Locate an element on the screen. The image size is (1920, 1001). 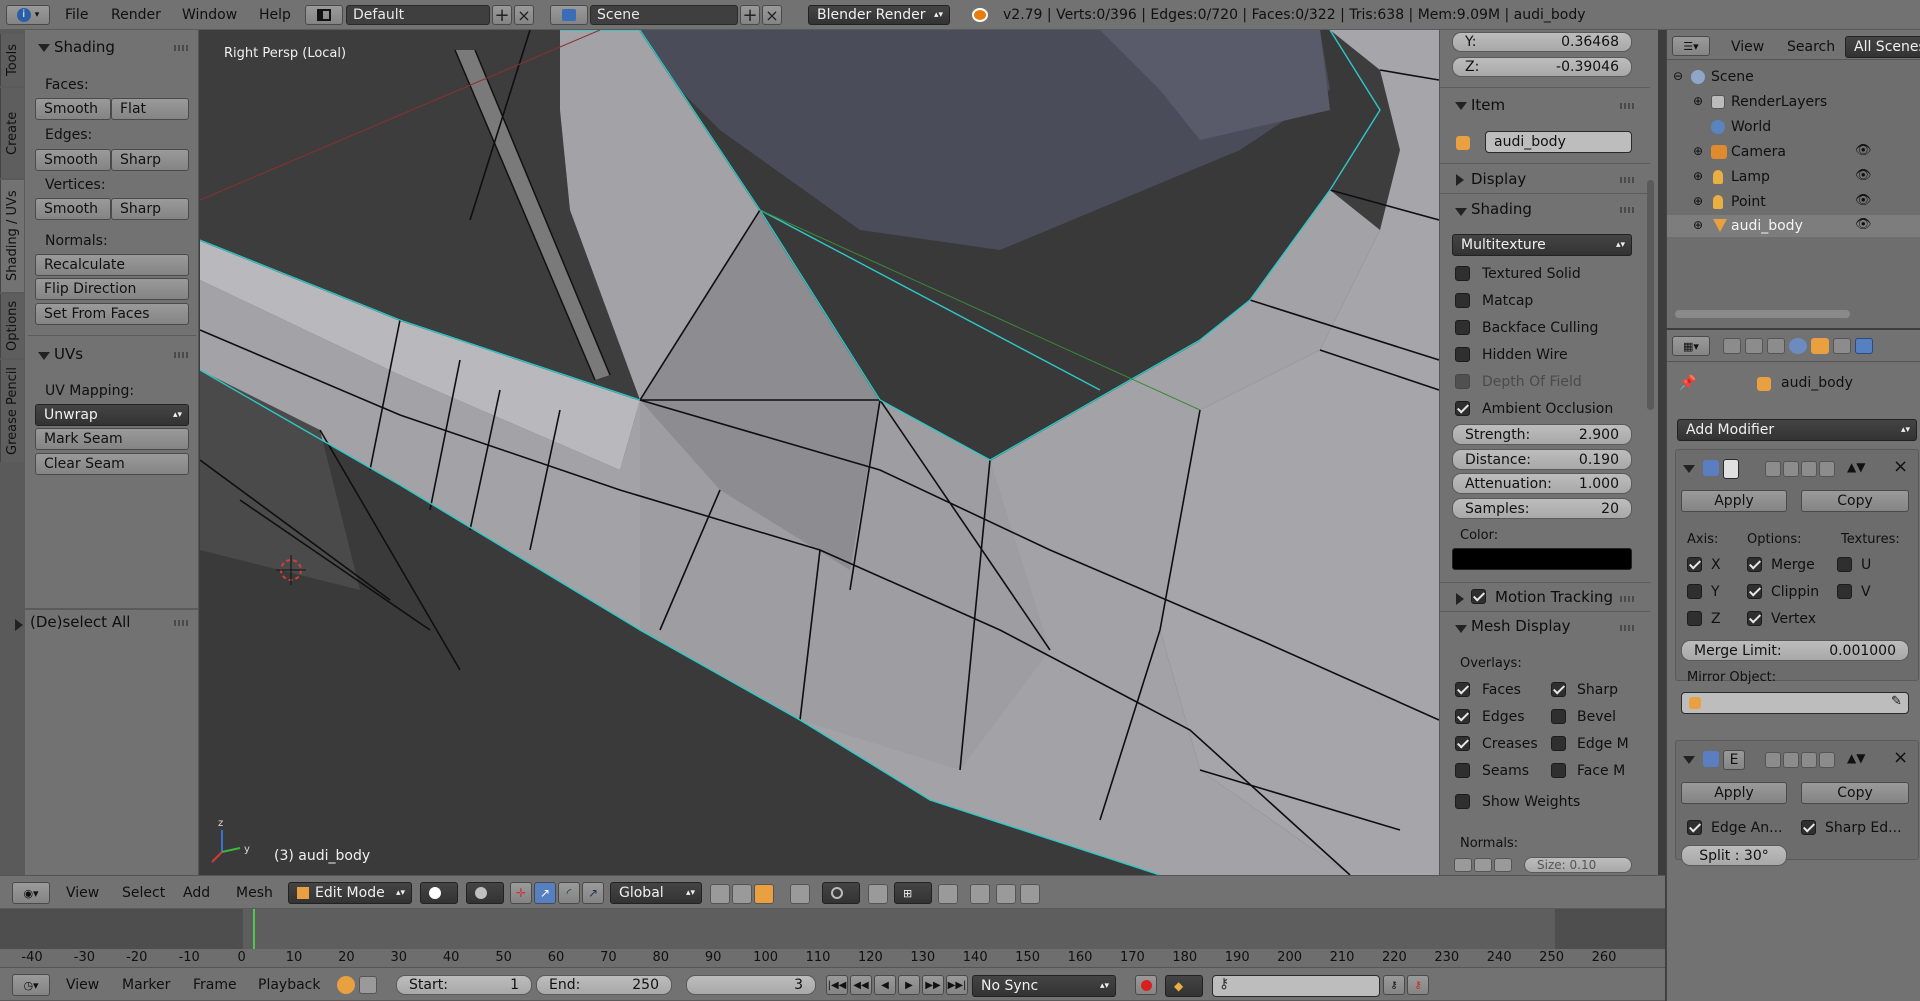
axis-y-label: Y is located at coordinates (1715, 592).